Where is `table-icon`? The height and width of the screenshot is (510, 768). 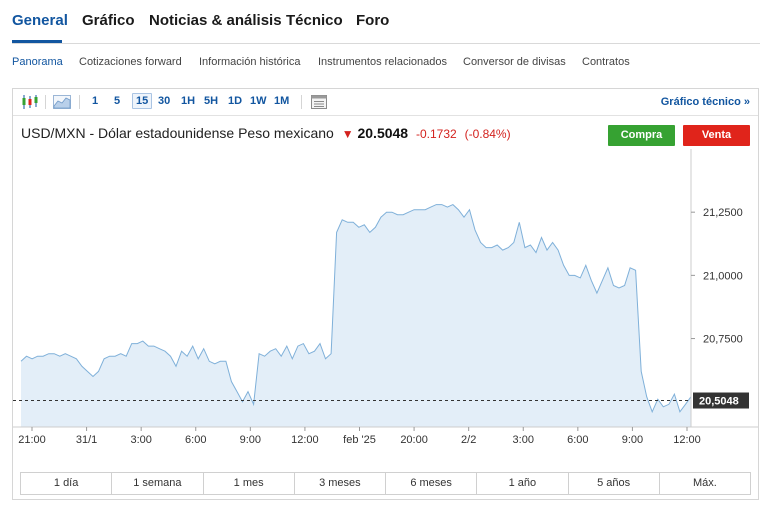 table-icon is located at coordinates (319, 102).